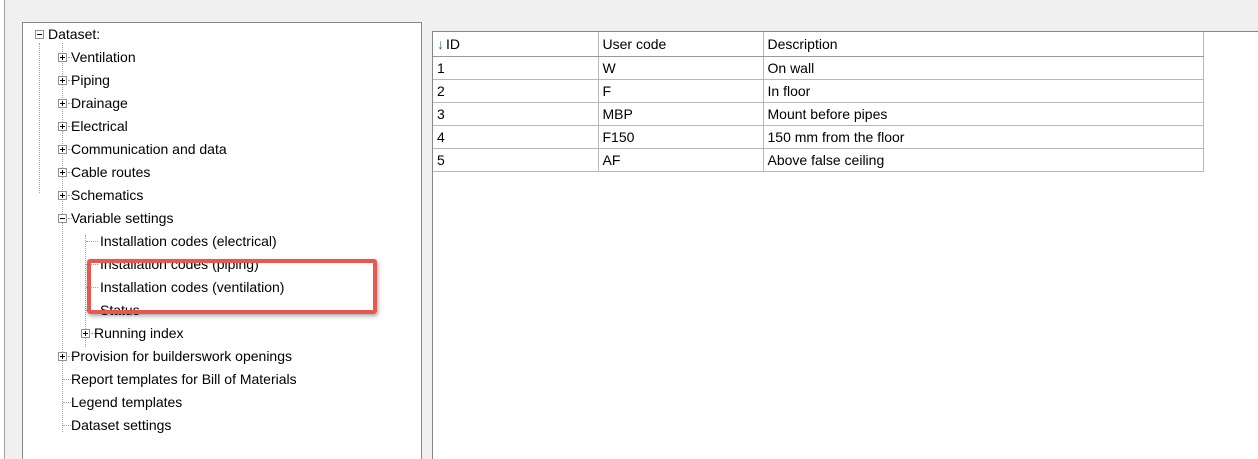  Describe the element at coordinates (983, 44) in the screenshot. I see `column-header-description: Description` at that location.